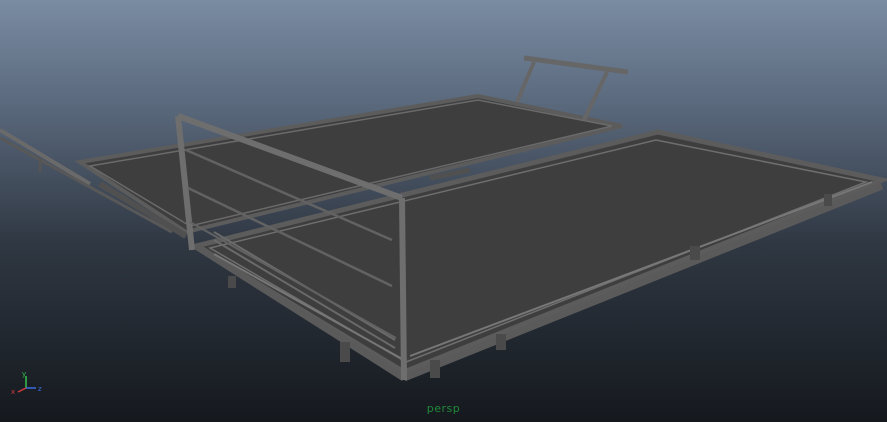 This screenshot has height=422, width=887. What do you see at coordinates (40, 389) in the screenshot?
I see `axis-z-label: z` at bounding box center [40, 389].